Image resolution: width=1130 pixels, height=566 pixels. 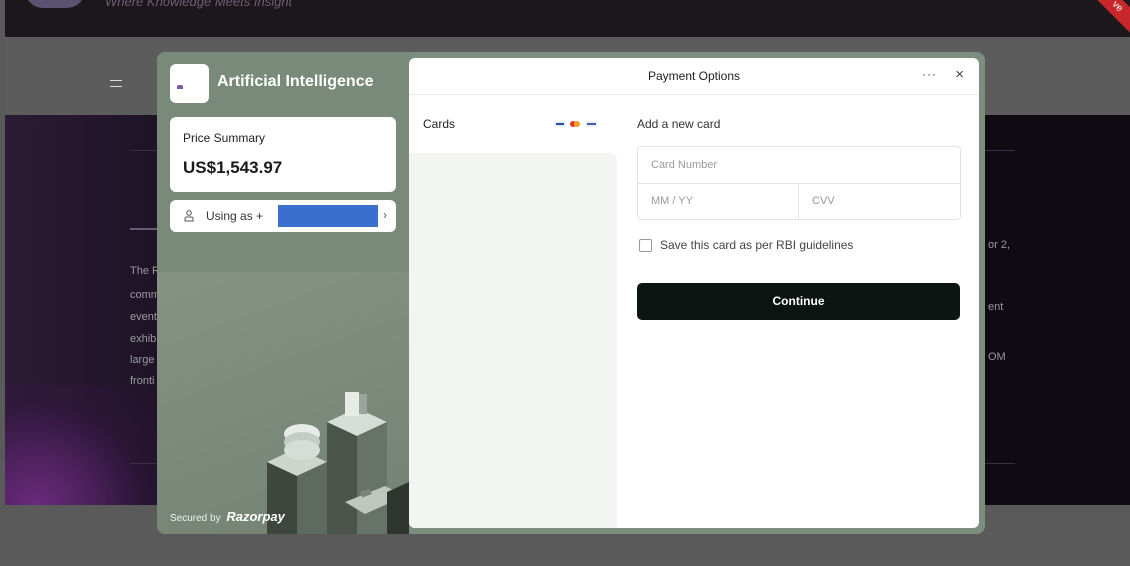 I want to click on site-book-icon, so click(x=144, y=215).